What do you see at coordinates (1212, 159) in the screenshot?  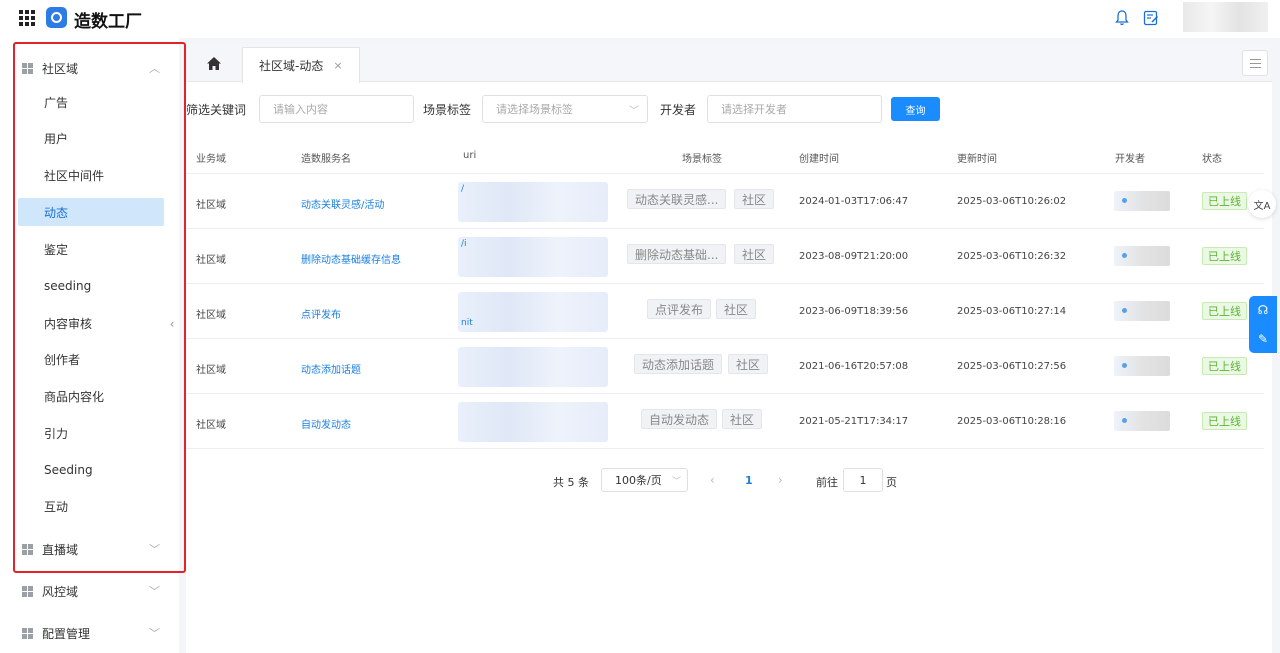 I see `col-header-status: 状态` at bounding box center [1212, 159].